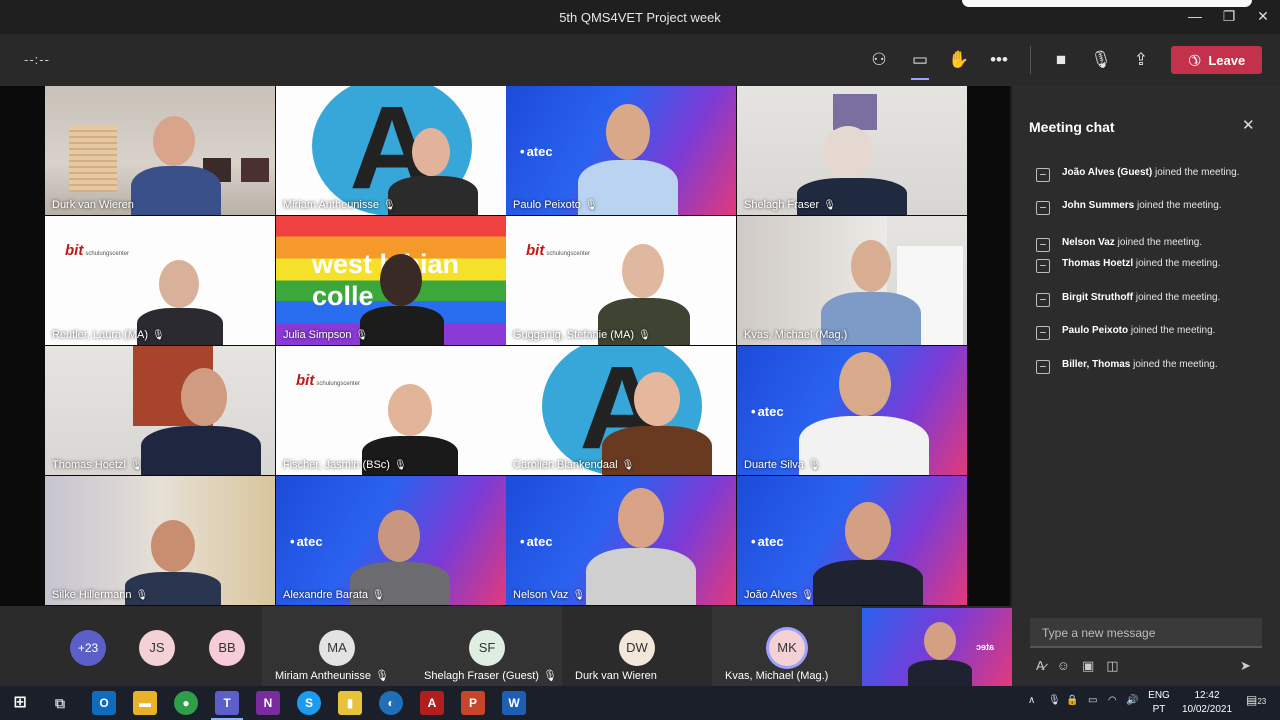 The width and height of the screenshot is (1280, 720). Describe the element at coordinates (160, 280) in the screenshot. I see `video-tile: bit schulungscenter Reutler, Laura (MA) 🎙` at that location.